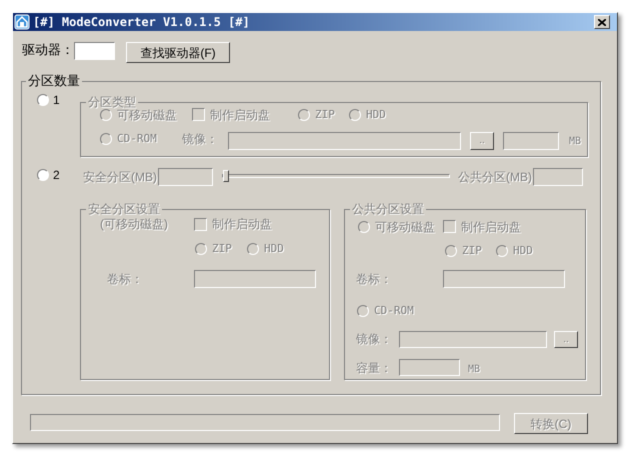 The height and width of the screenshot is (455, 631). Describe the element at coordinates (531, 141) in the screenshot. I see `size-field` at that location.